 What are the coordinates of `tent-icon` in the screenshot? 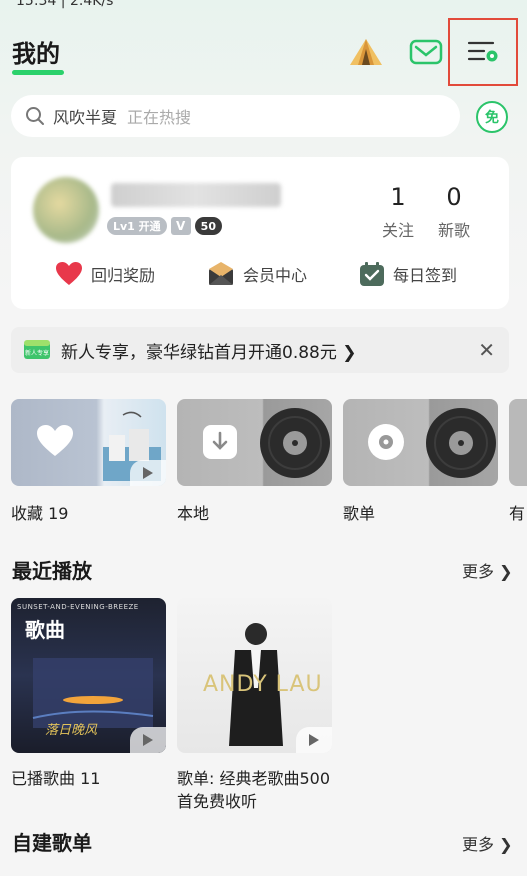 It's located at (366, 52).